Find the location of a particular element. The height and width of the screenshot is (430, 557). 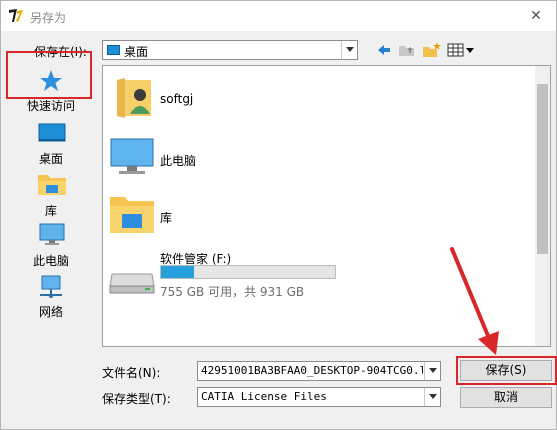

desktop-highlight-box is located at coordinates (49, 75).